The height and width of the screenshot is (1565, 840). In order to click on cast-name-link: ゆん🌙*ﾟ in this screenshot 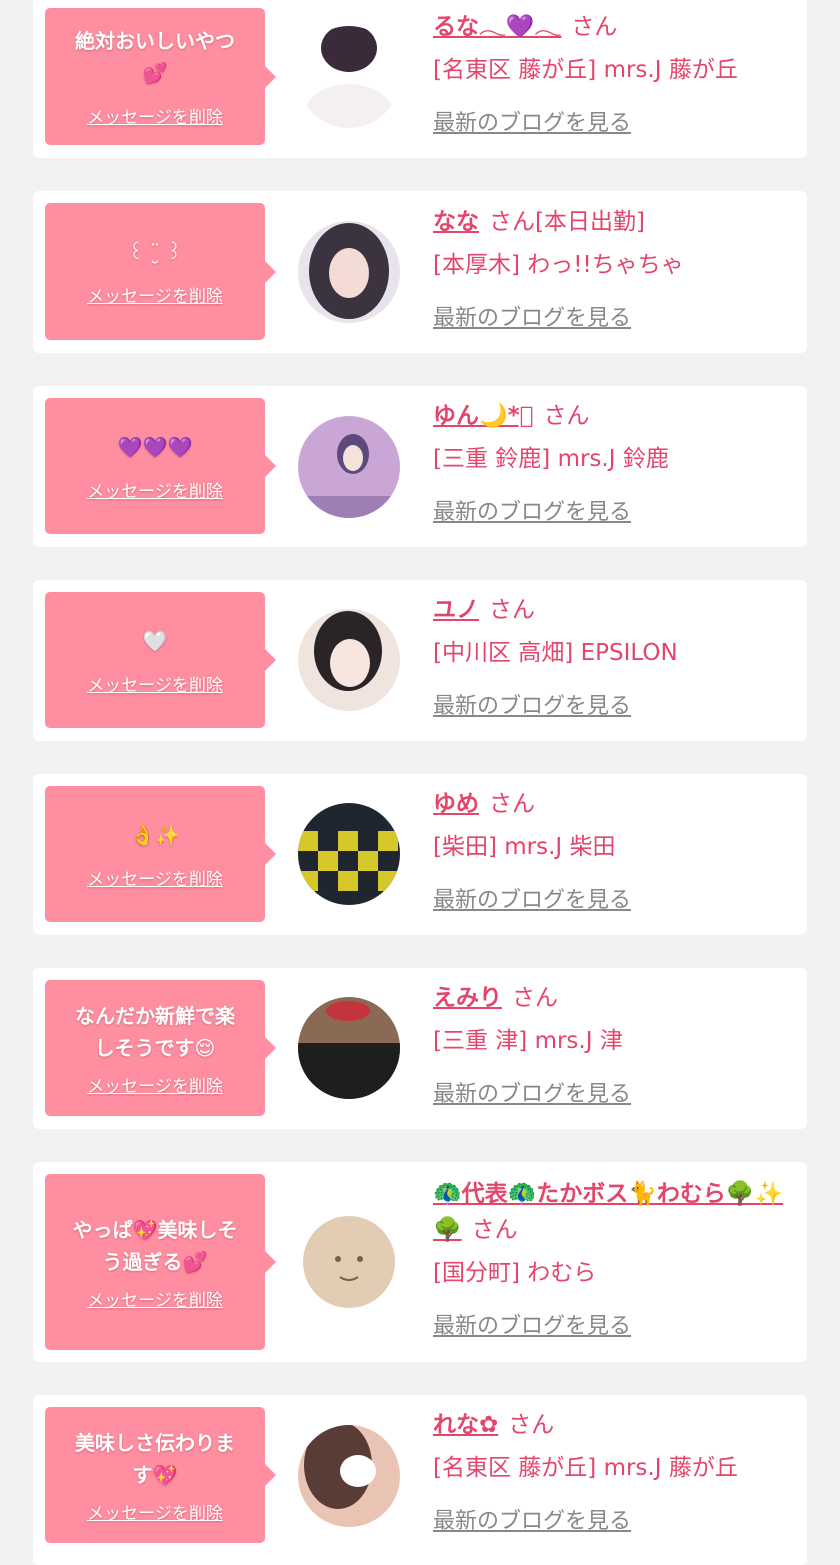, I will do `click(483, 416)`.